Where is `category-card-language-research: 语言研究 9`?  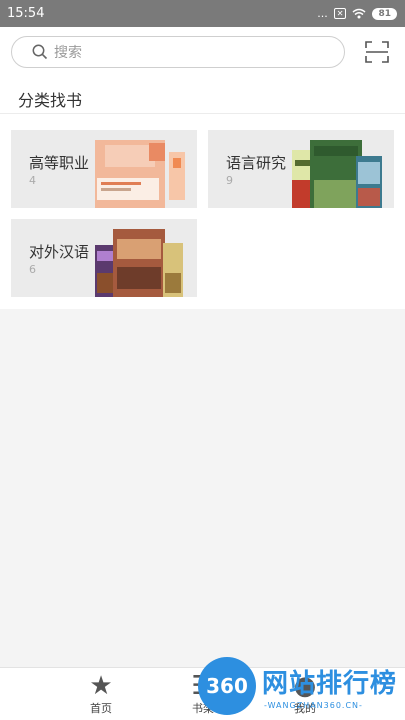 category-card-language-research: 语言研究 9 is located at coordinates (301, 169).